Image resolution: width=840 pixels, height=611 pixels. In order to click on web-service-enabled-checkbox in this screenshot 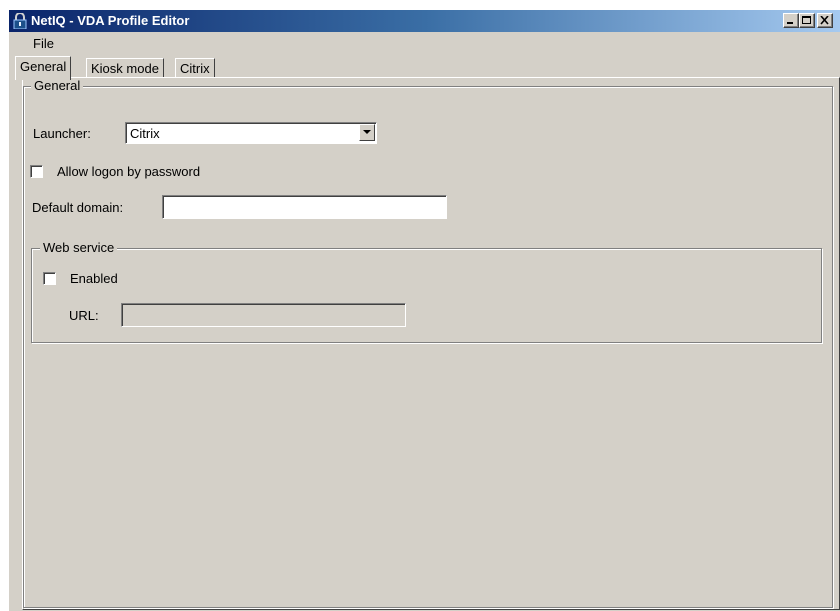, I will do `click(49, 278)`.